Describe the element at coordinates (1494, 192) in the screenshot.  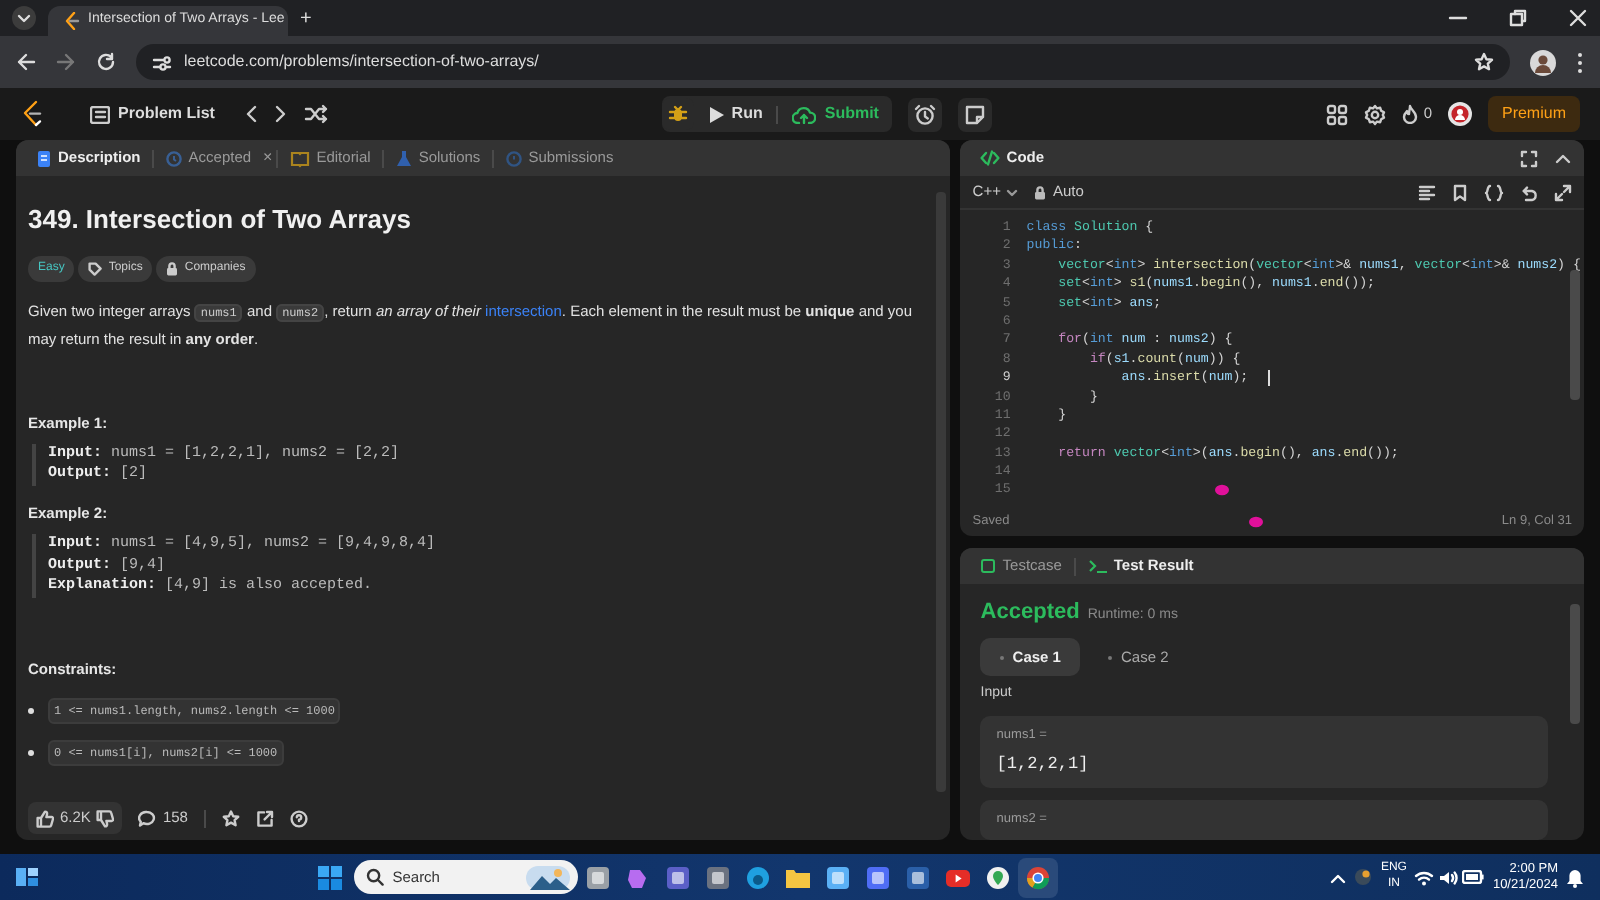
I see `braces-icon` at that location.